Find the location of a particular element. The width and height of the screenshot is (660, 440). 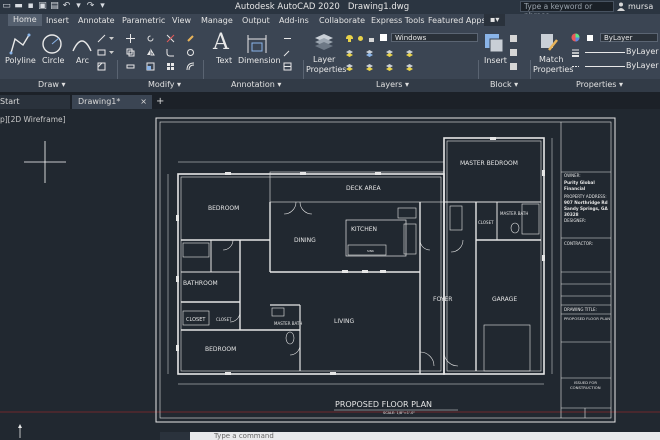

circle-icon is located at coordinates (52, 44).